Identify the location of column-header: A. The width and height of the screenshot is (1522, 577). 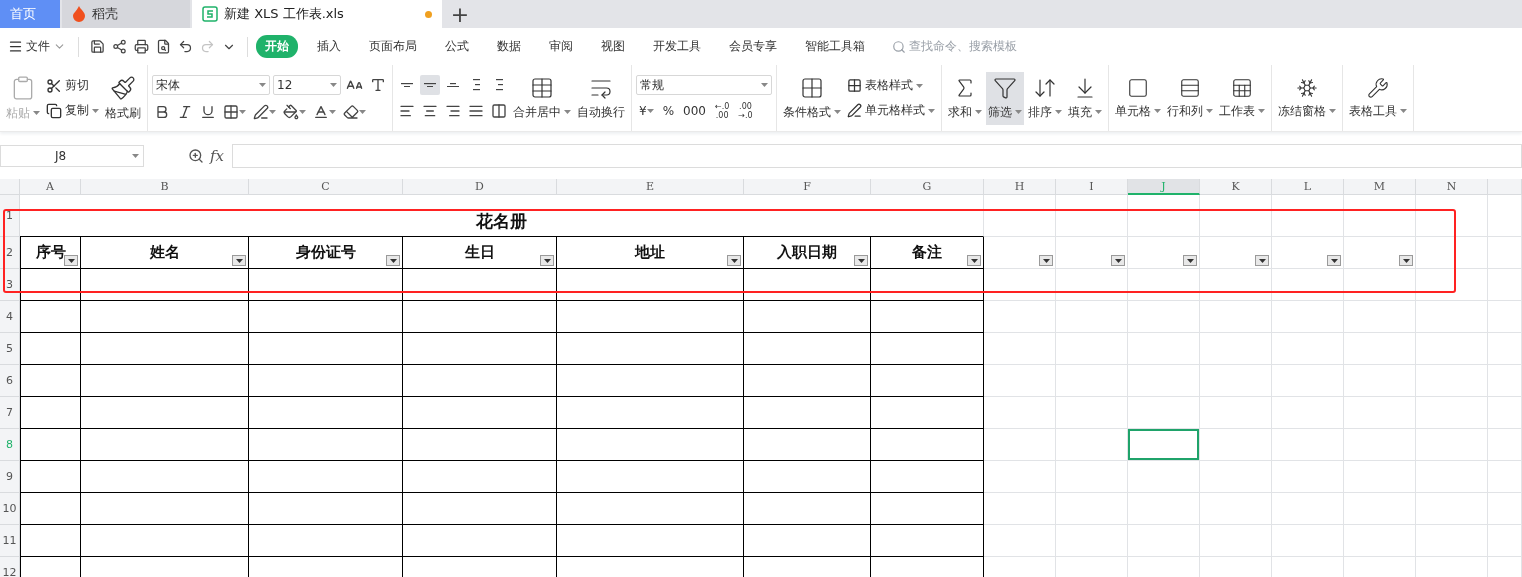
(50, 187).